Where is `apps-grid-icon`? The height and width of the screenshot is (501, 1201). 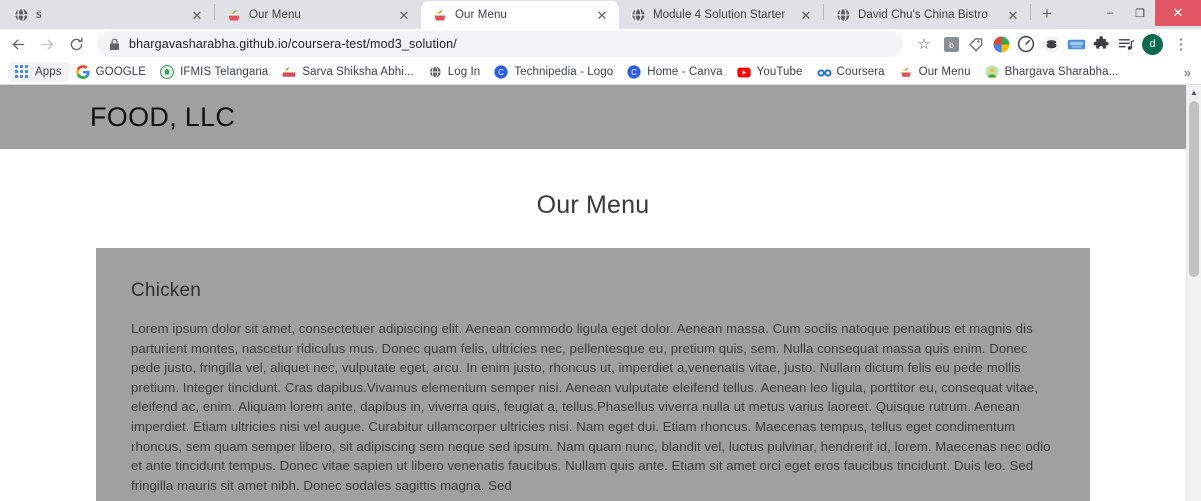 apps-grid-icon is located at coordinates (22, 72).